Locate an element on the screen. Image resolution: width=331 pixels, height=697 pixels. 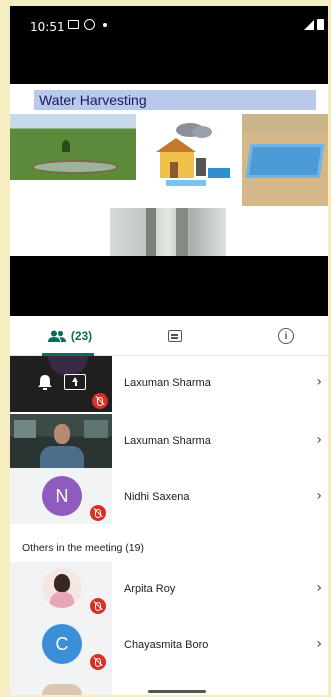
present-screen-icon is located at coordinates (75, 382).